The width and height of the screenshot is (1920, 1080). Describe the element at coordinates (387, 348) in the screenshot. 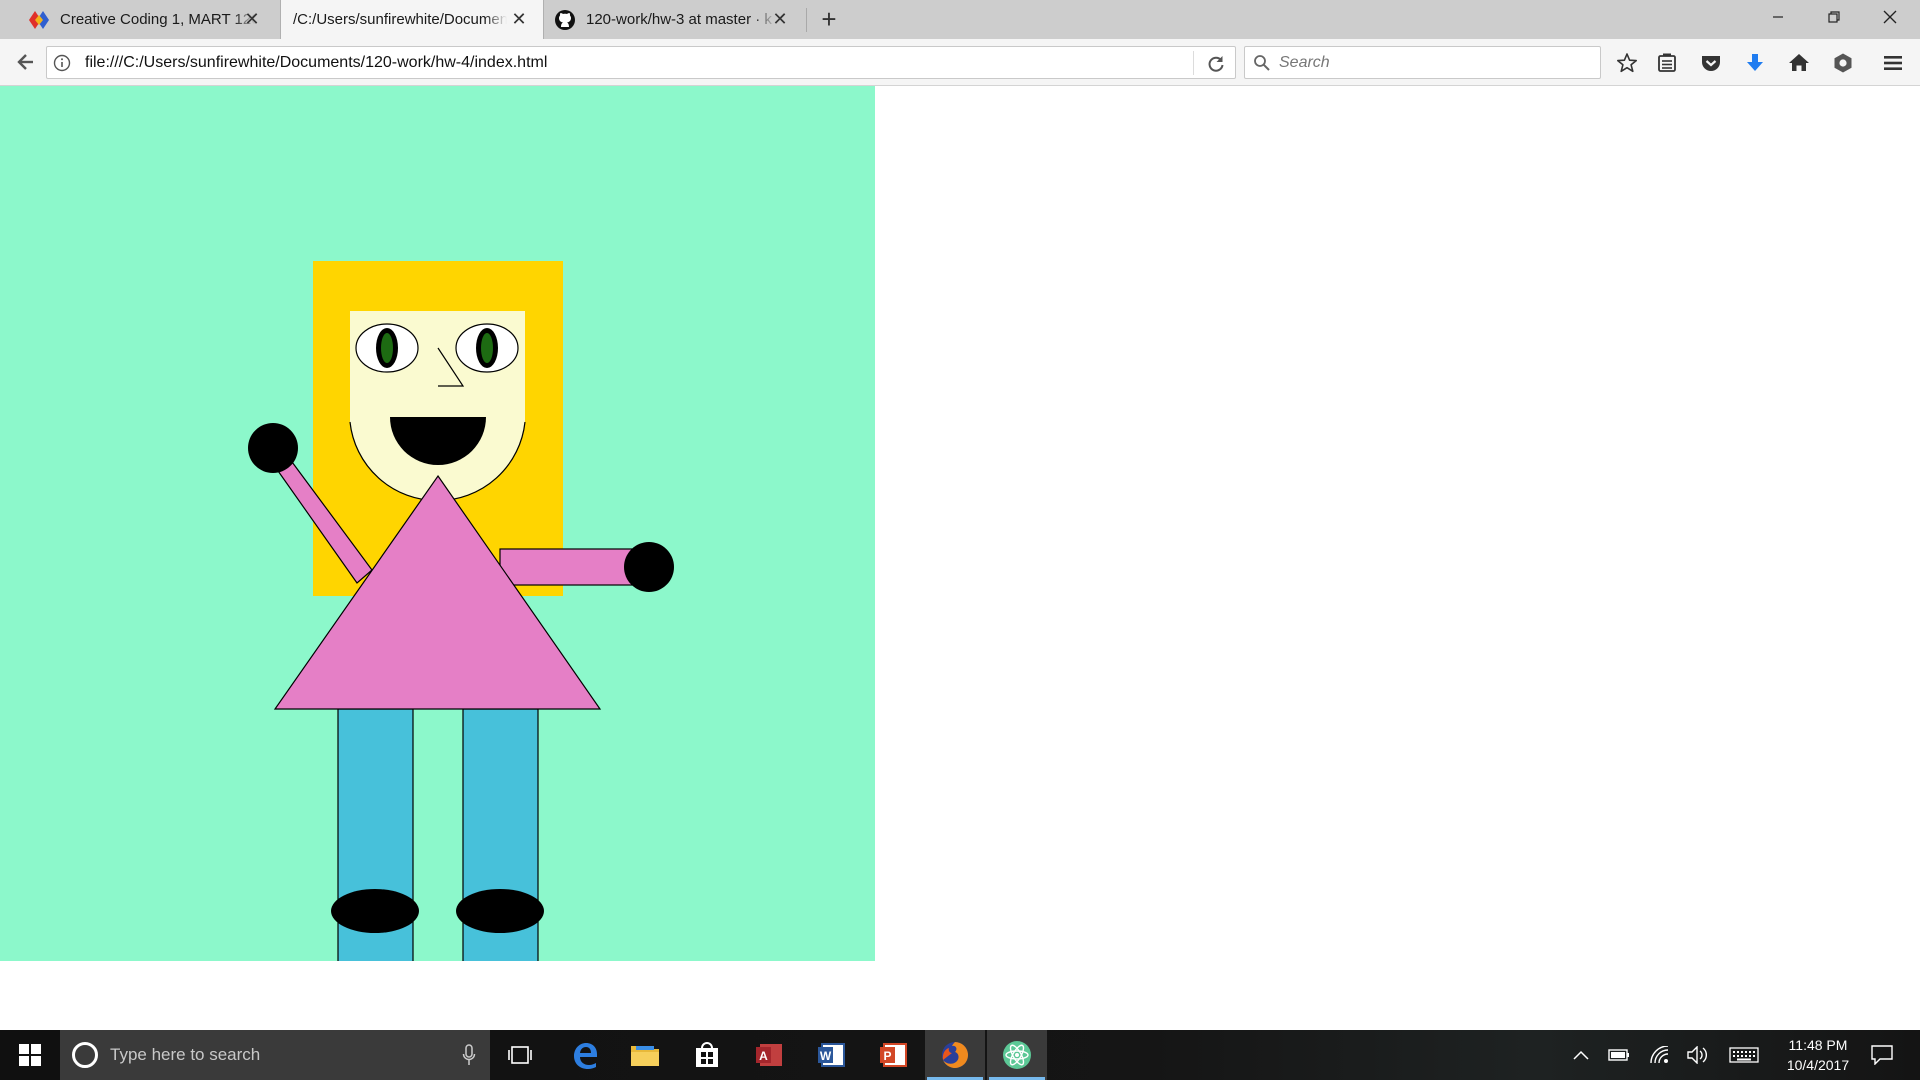

I see `left-iris` at that location.